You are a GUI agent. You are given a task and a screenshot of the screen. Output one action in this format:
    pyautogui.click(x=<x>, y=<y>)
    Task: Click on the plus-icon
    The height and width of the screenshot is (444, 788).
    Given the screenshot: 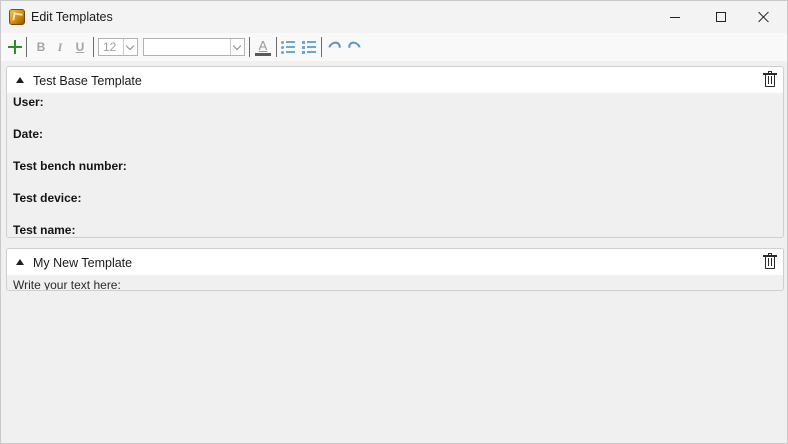 What is the action you would take?
    pyautogui.click(x=15, y=47)
    